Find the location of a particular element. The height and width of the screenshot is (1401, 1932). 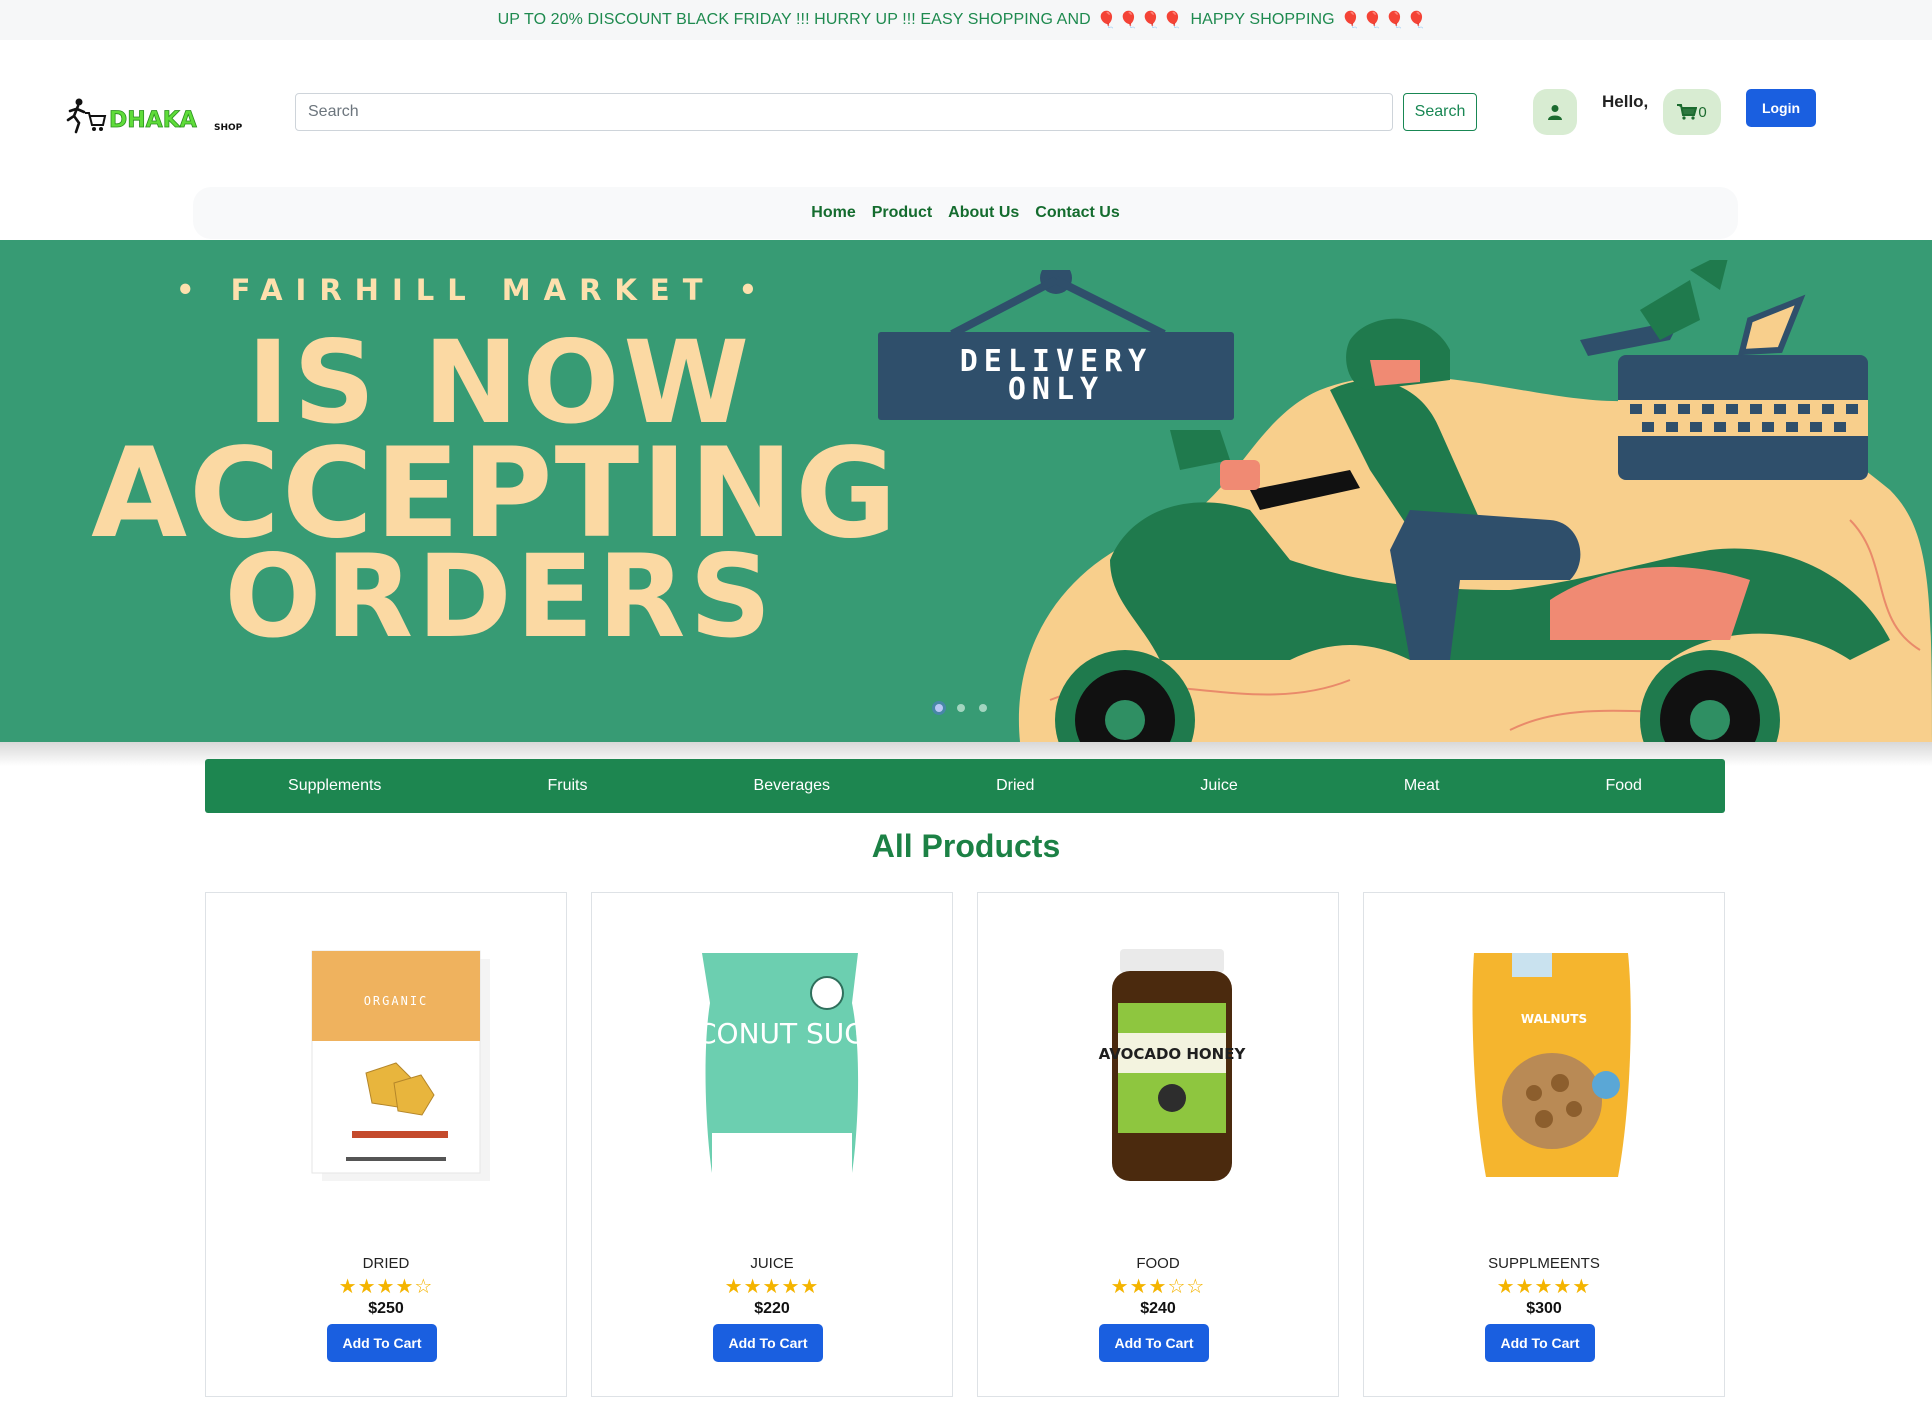

search-input is located at coordinates (844, 112).